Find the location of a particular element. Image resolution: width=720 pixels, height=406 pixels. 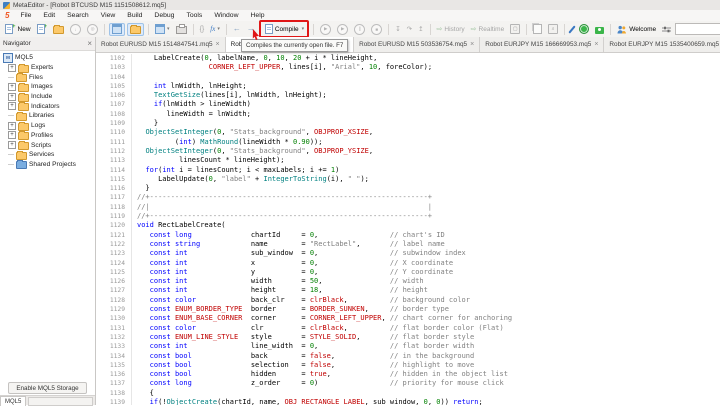

code-text: const int y = 0, // Y coordinate is located at coordinates (292, 272).